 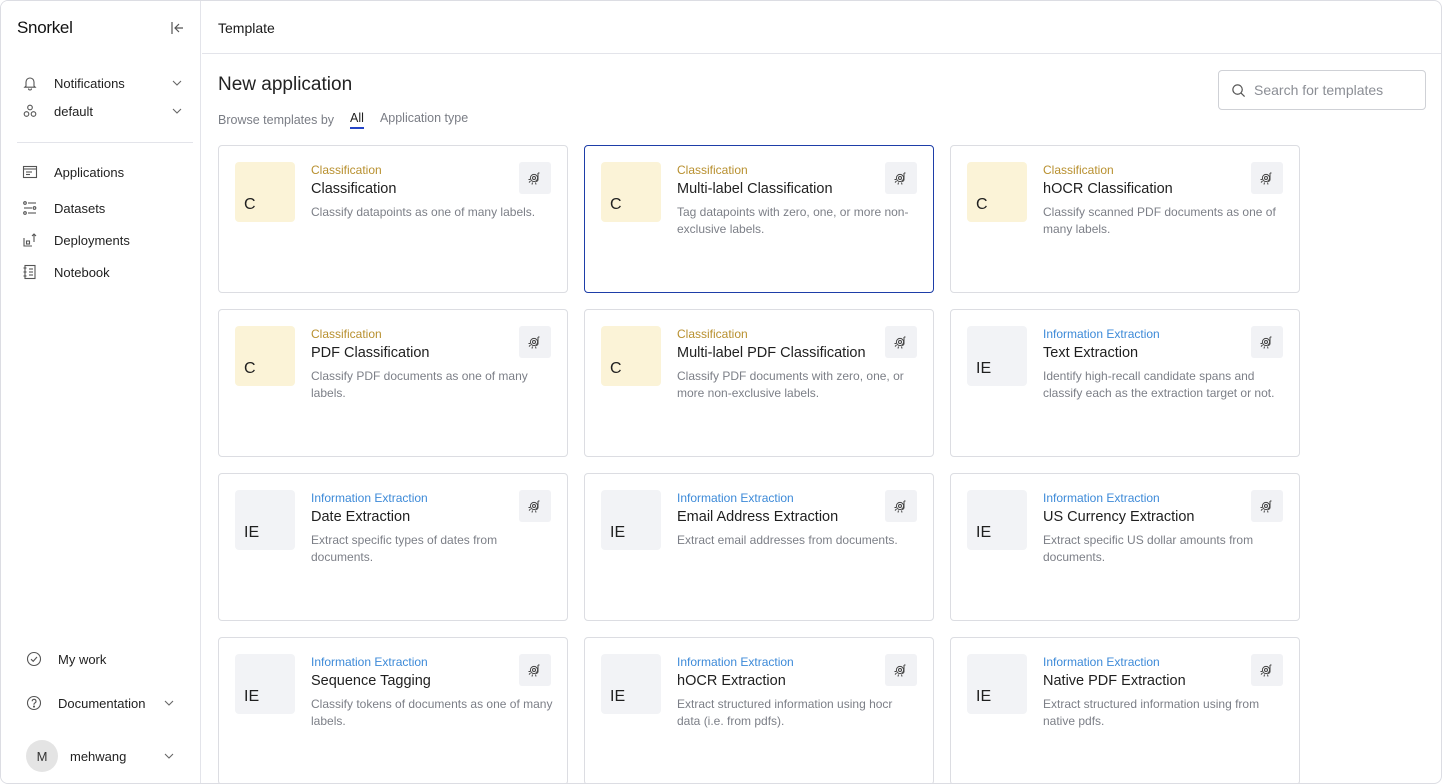 I want to click on bell-icon, so click(x=30, y=83).